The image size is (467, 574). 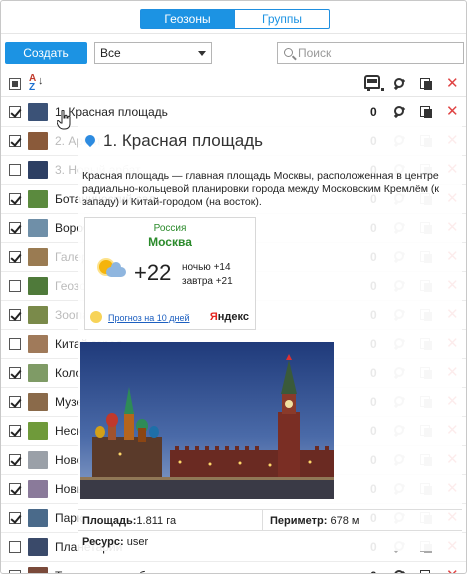 What do you see at coordinates (207, 281) in the screenshot?
I see `weather-tomorrow: завтра +21` at bounding box center [207, 281].